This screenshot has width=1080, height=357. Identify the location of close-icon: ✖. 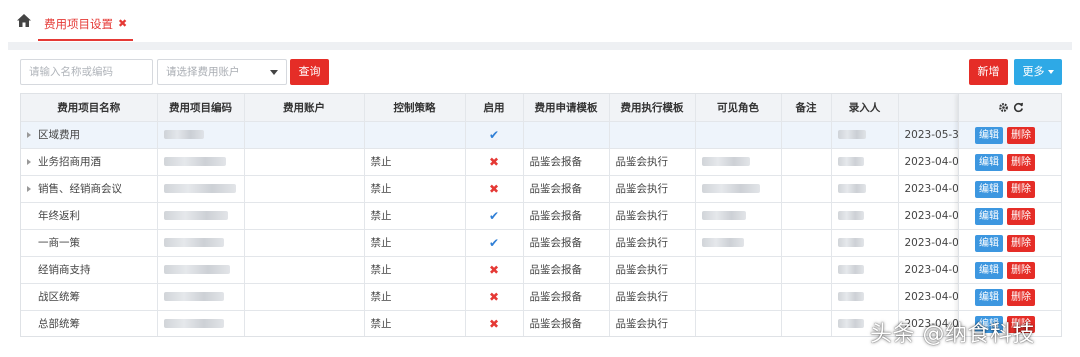
(122, 24).